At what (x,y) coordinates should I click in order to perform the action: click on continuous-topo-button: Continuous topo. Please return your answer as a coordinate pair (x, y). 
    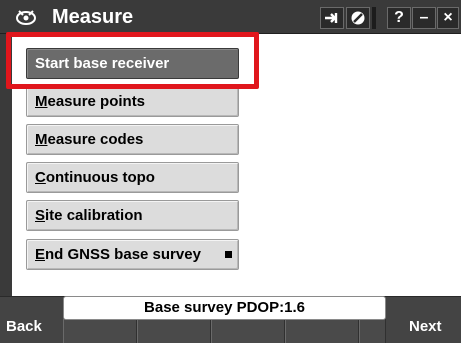
    Looking at the image, I should click on (132, 177).